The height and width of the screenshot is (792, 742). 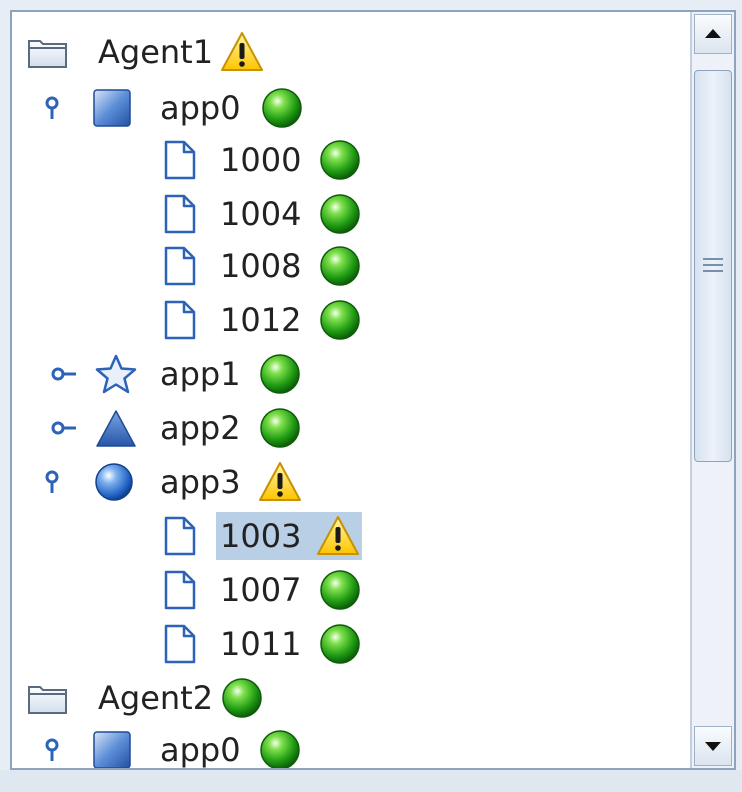 I want to click on node-label: app1, so click(x=200, y=374).